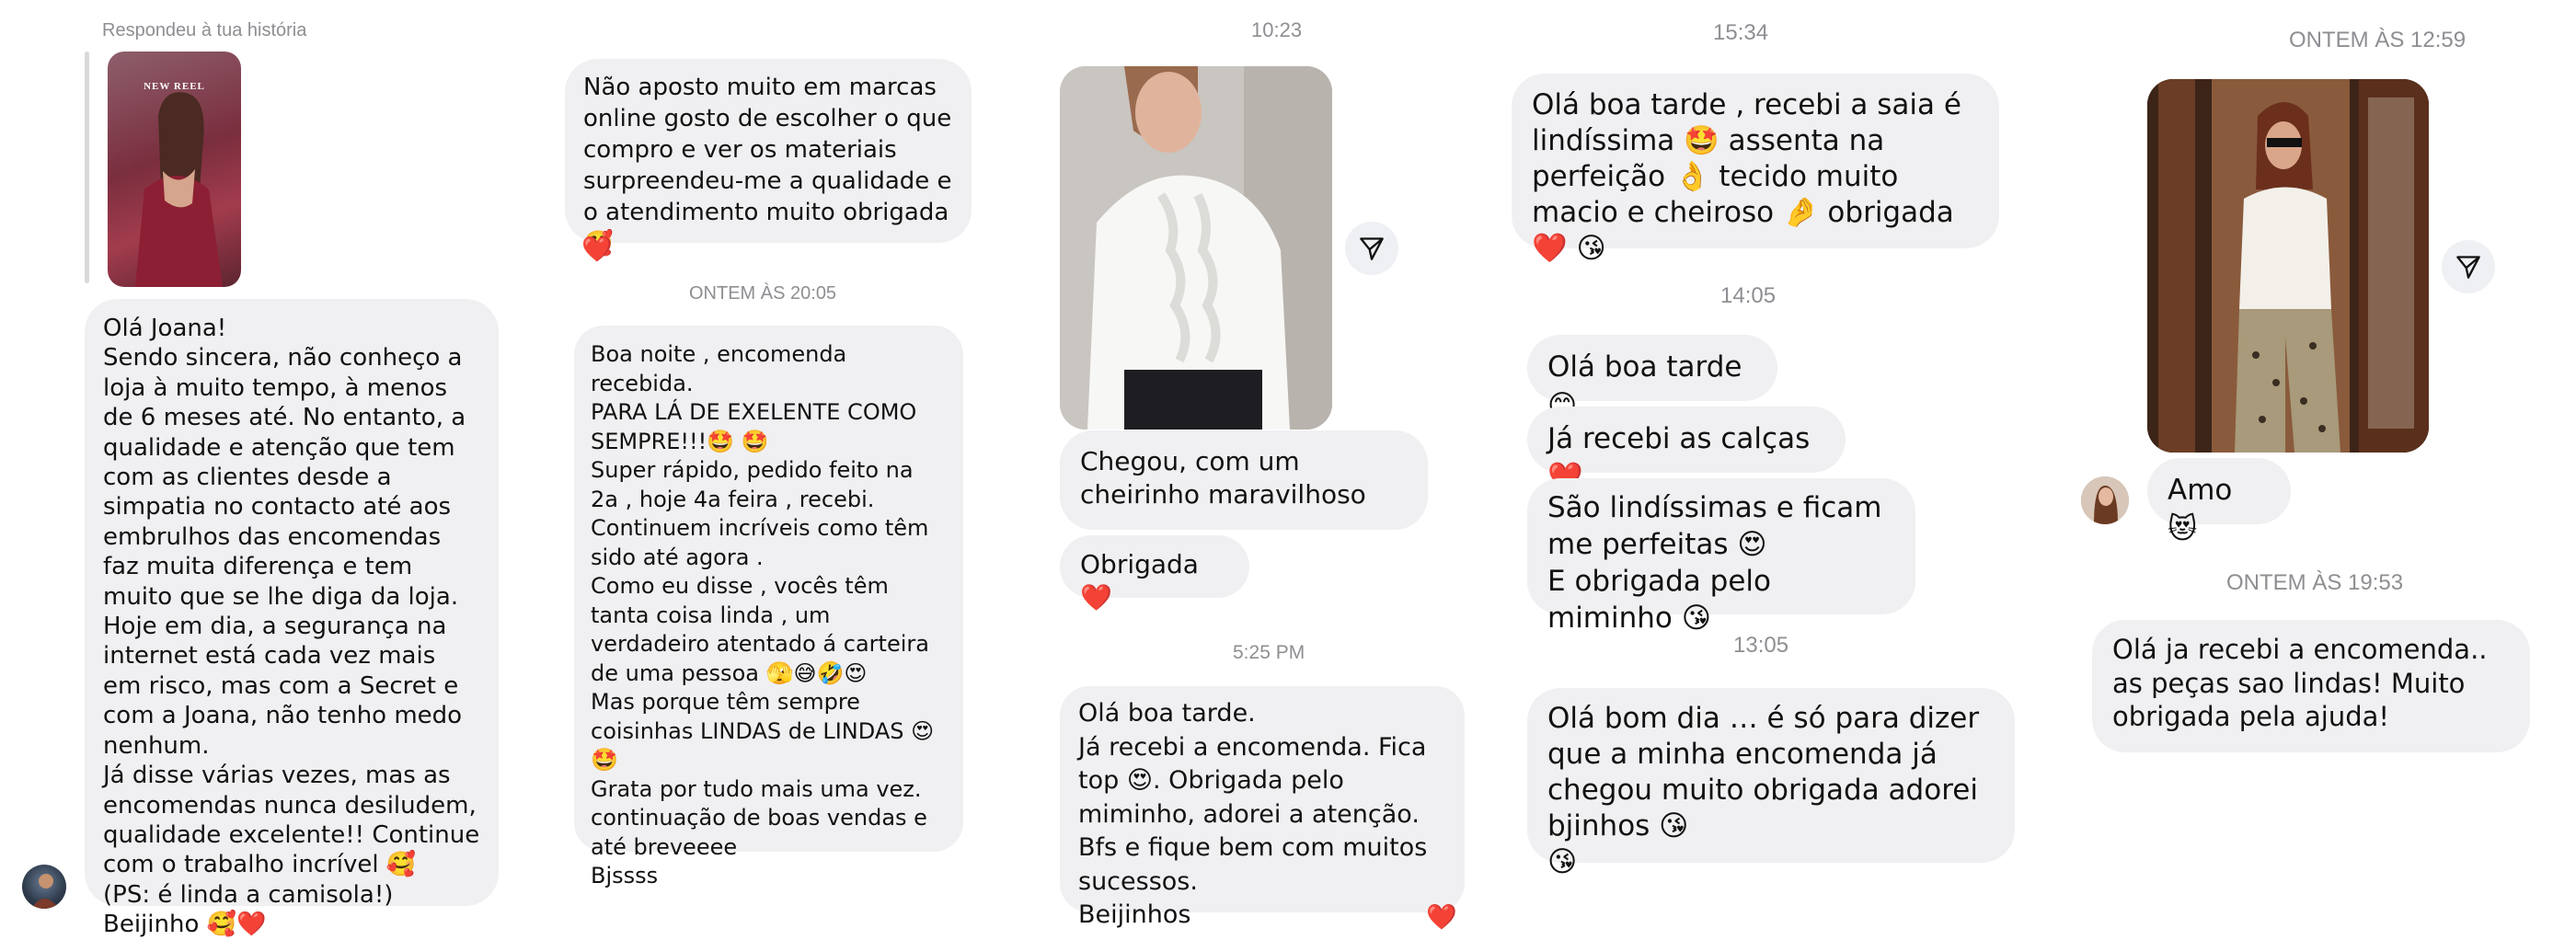  I want to click on timestamp: ONTEM ÀS 19:53, so click(2315, 582).